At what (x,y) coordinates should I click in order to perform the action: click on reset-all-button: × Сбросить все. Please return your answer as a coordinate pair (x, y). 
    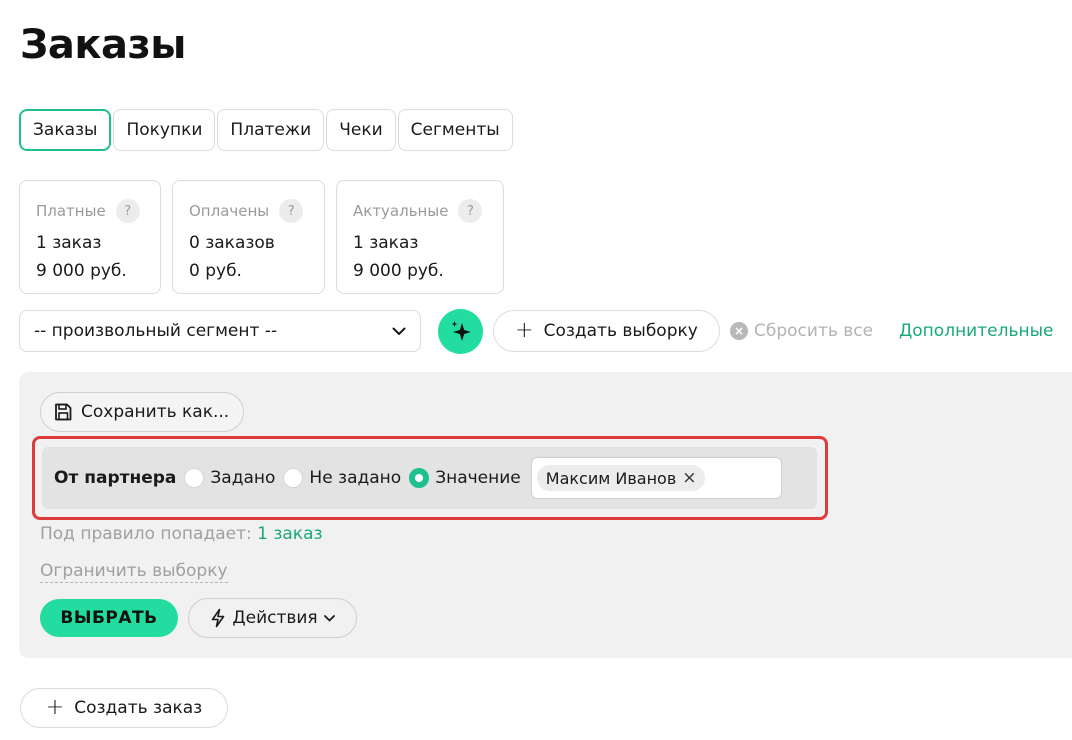
    Looking at the image, I should click on (801, 331).